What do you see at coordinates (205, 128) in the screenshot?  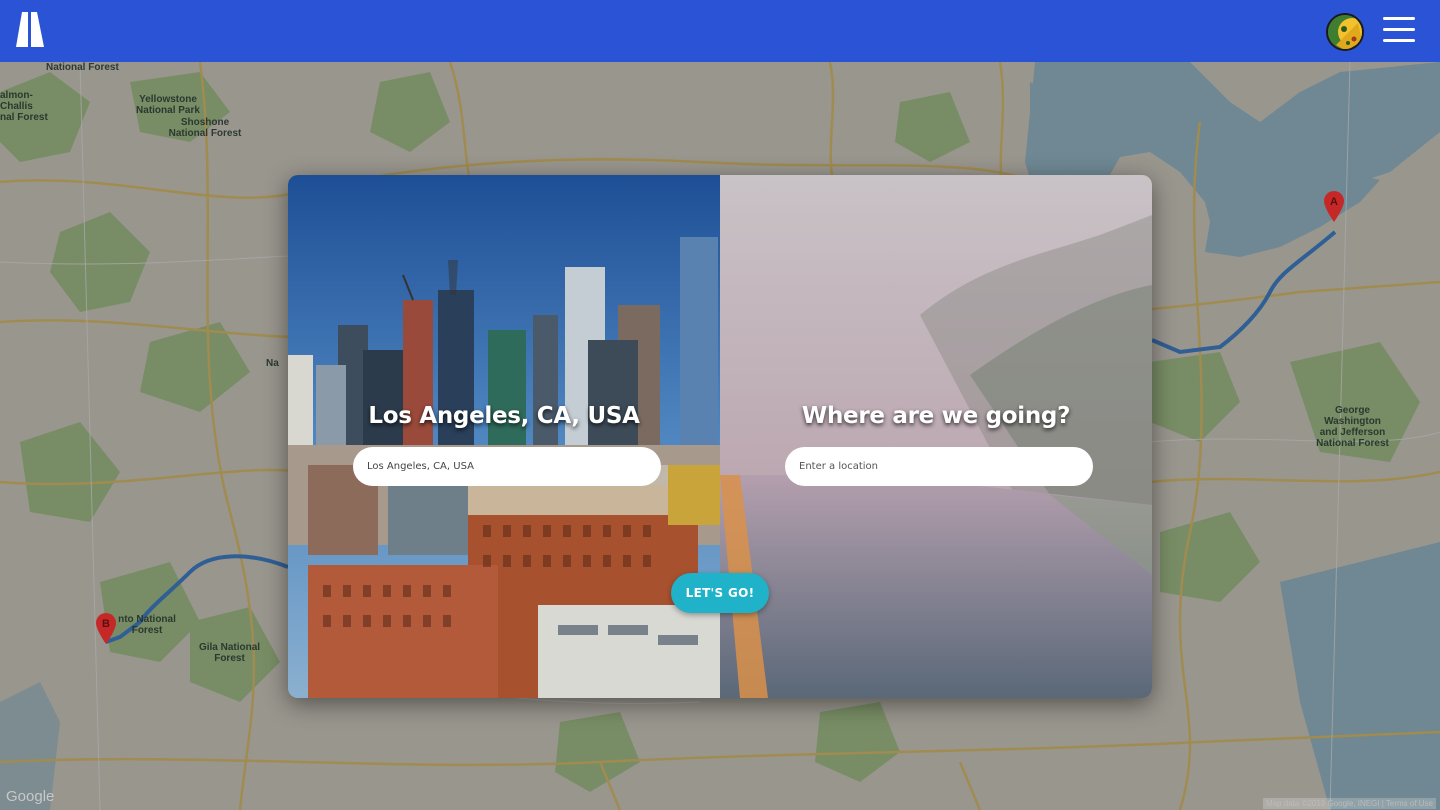 I see `map-label: Shoshone National Forest` at bounding box center [205, 128].